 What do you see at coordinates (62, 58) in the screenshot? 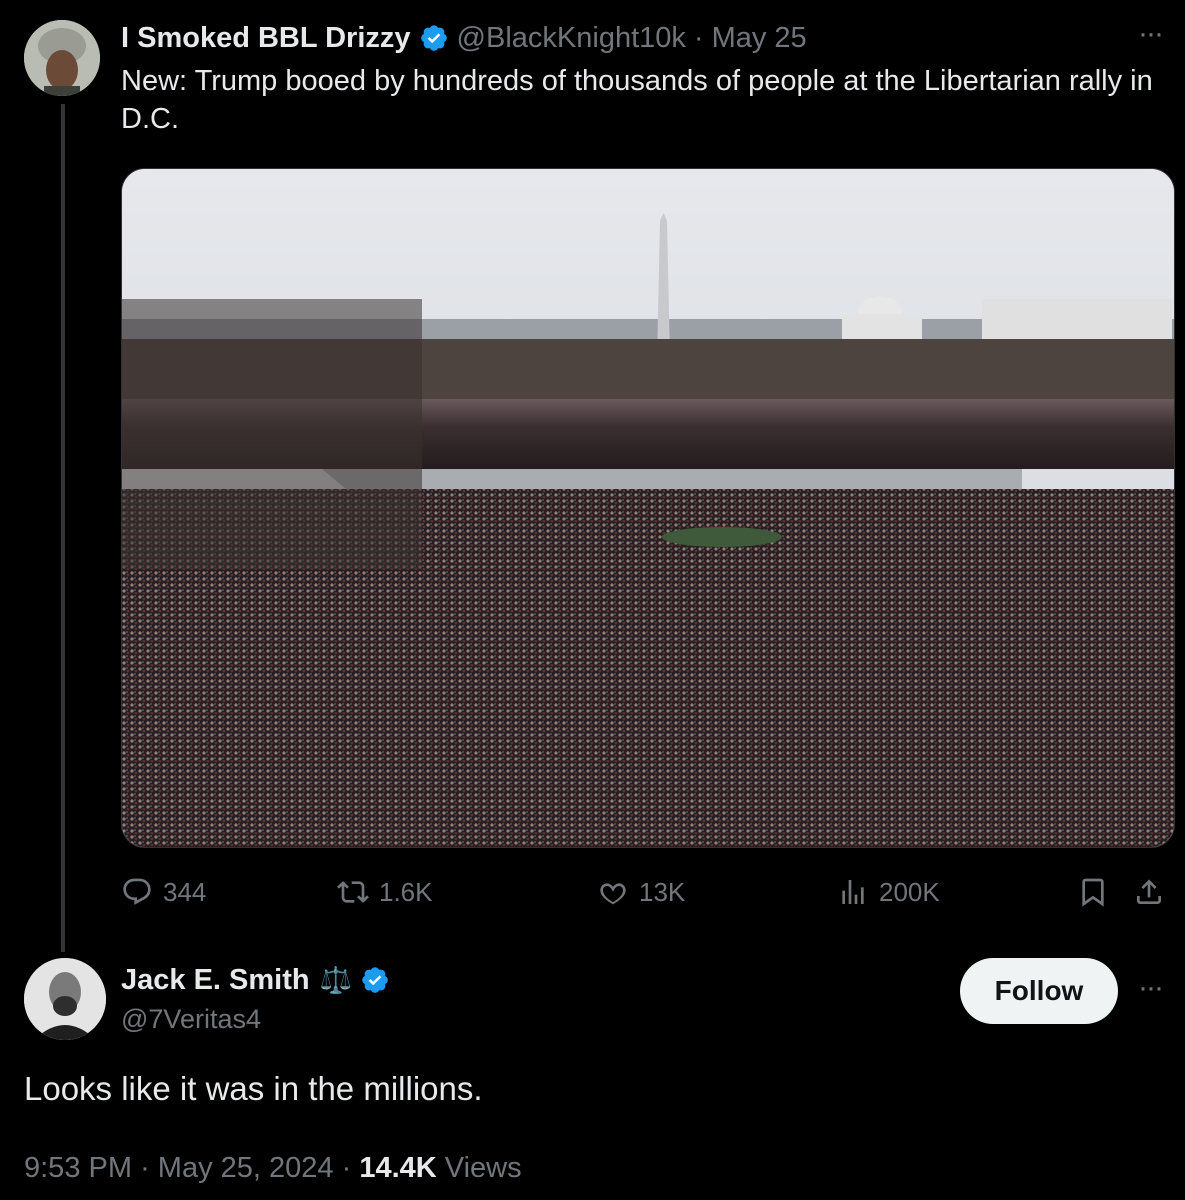
I see `author-avatar` at bounding box center [62, 58].